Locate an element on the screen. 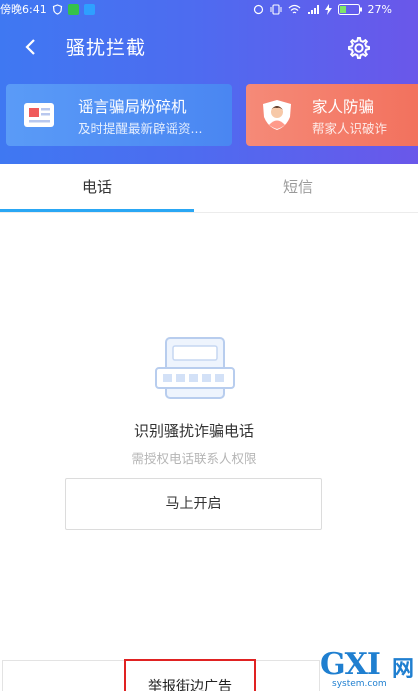 The width and height of the screenshot is (418, 691). tab-phone: 电话 is located at coordinates (97, 187).